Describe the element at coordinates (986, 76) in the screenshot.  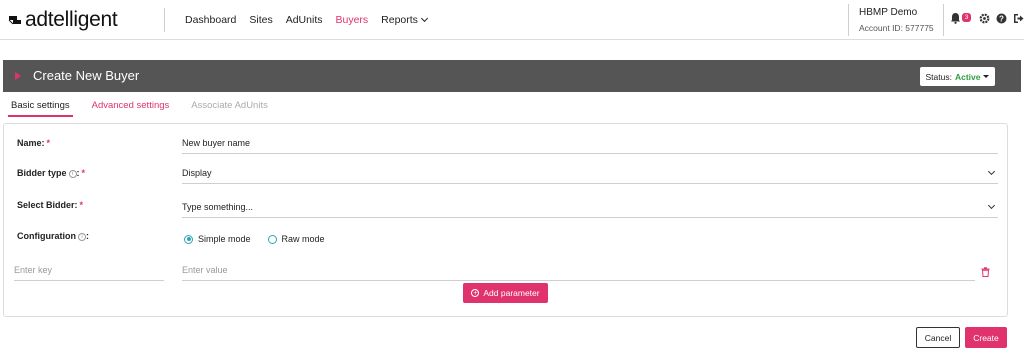
I see `caret-down-icon` at that location.